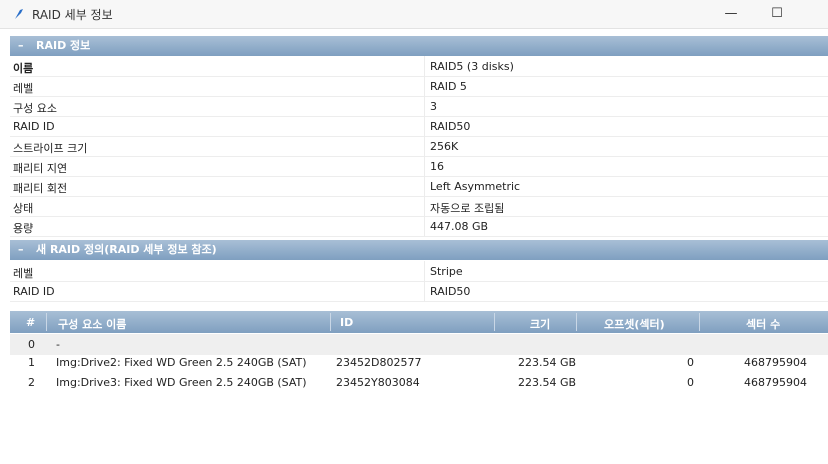 This screenshot has height=464, width=828. Describe the element at coordinates (731, 14) in the screenshot. I see `minimize-button: —` at that location.